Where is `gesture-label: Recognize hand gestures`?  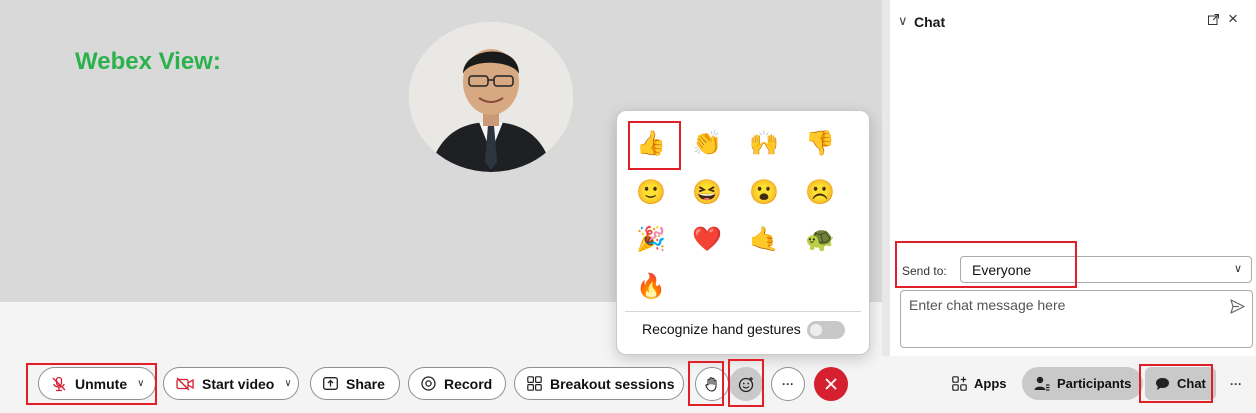 gesture-label: Recognize hand gestures is located at coordinates (721, 329).